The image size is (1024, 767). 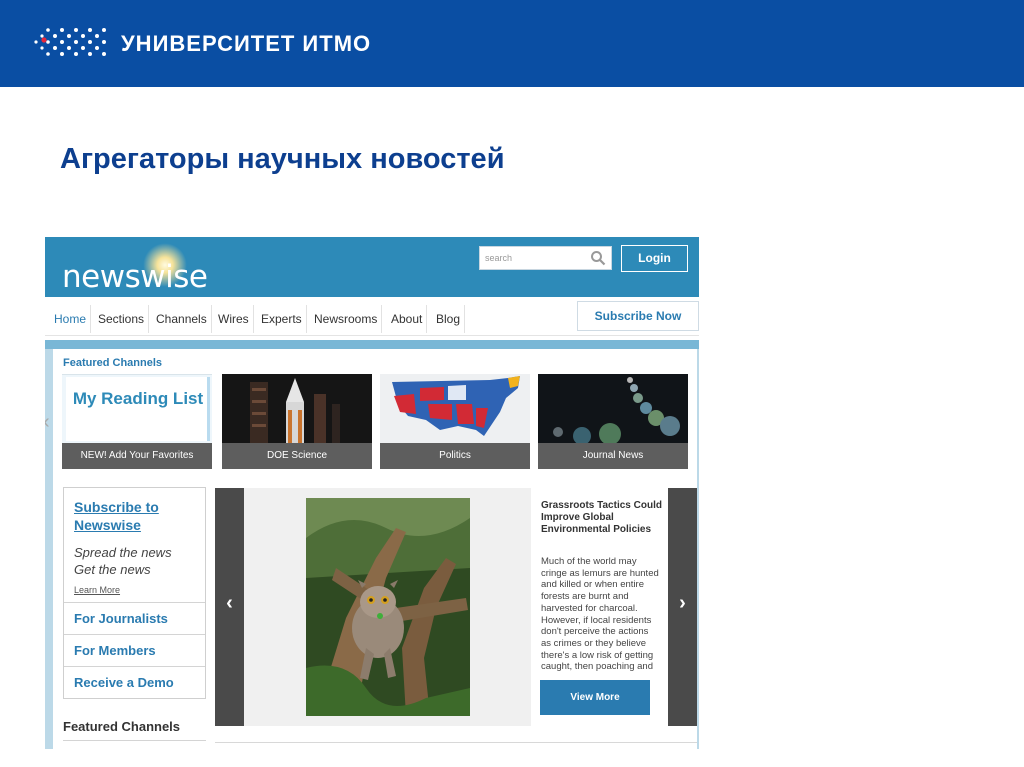 What do you see at coordinates (123, 552) in the screenshot?
I see `sidebar-tagline-1: Spread the news` at bounding box center [123, 552].